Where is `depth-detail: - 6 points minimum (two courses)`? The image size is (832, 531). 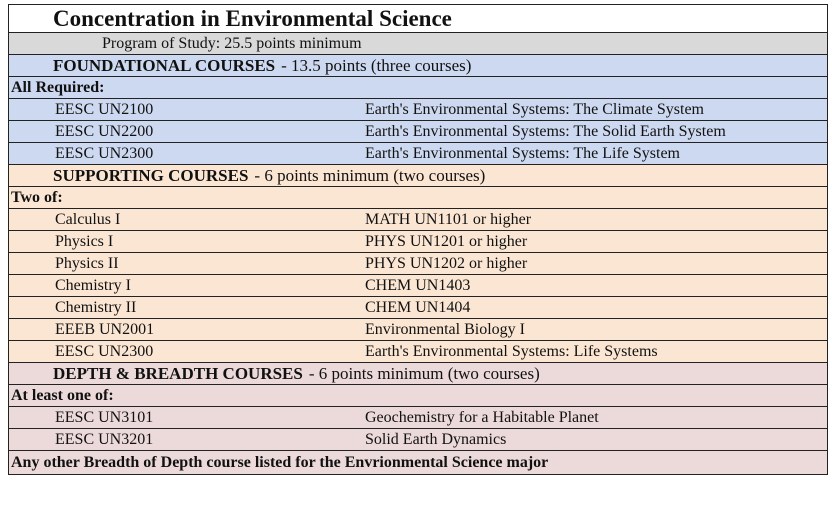
depth-detail: - 6 points minimum (two courses) is located at coordinates (424, 373).